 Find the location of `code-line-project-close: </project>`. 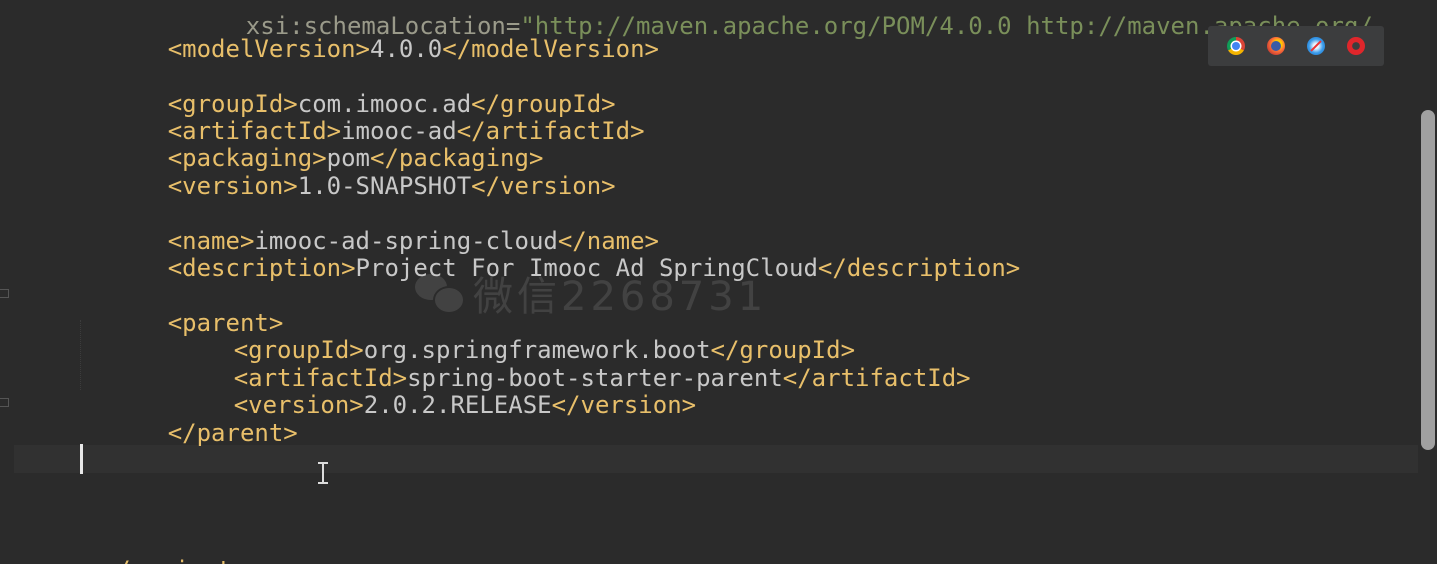

code-line-project-close: </project> is located at coordinates (131, 547).